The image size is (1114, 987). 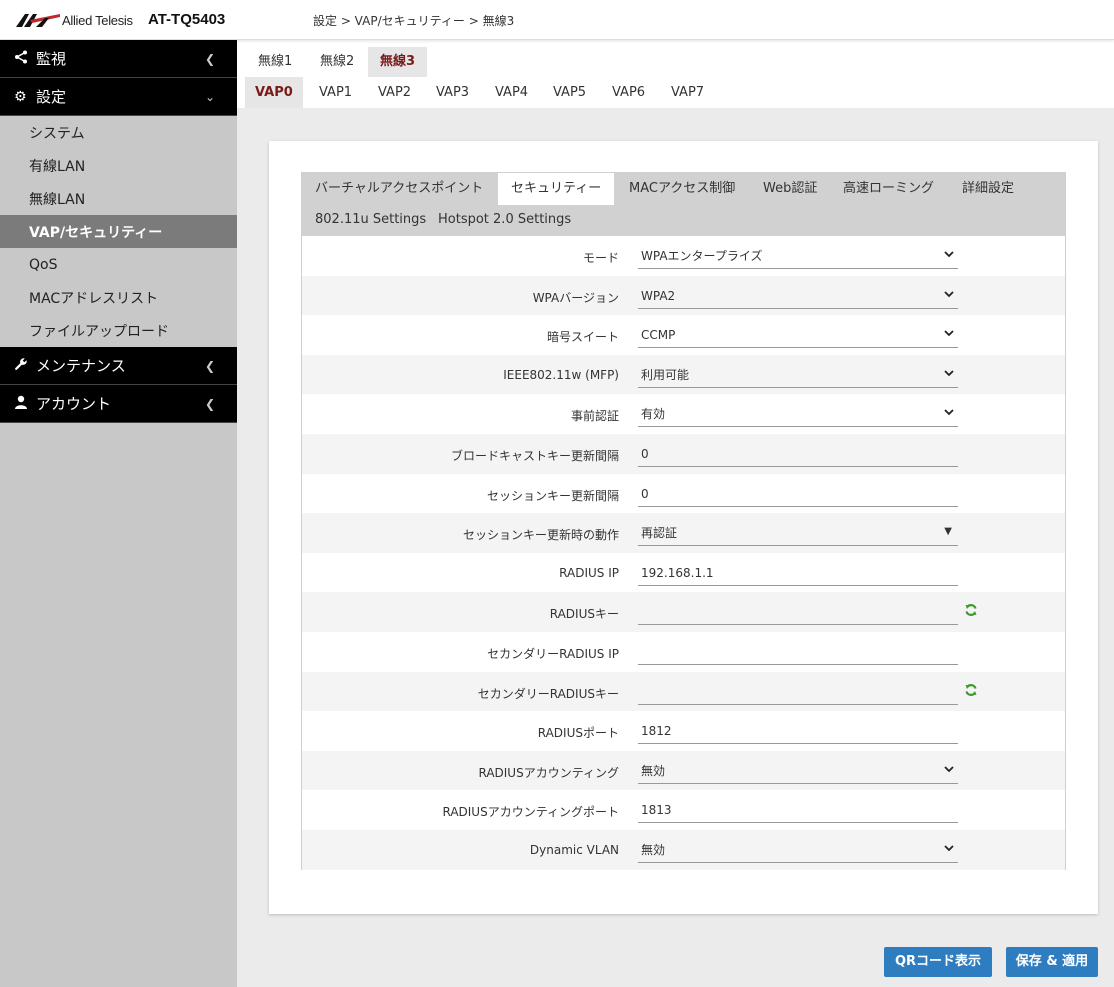 I want to click on form-row-radius-key: RADIUSキー, so click(x=683, y=612).